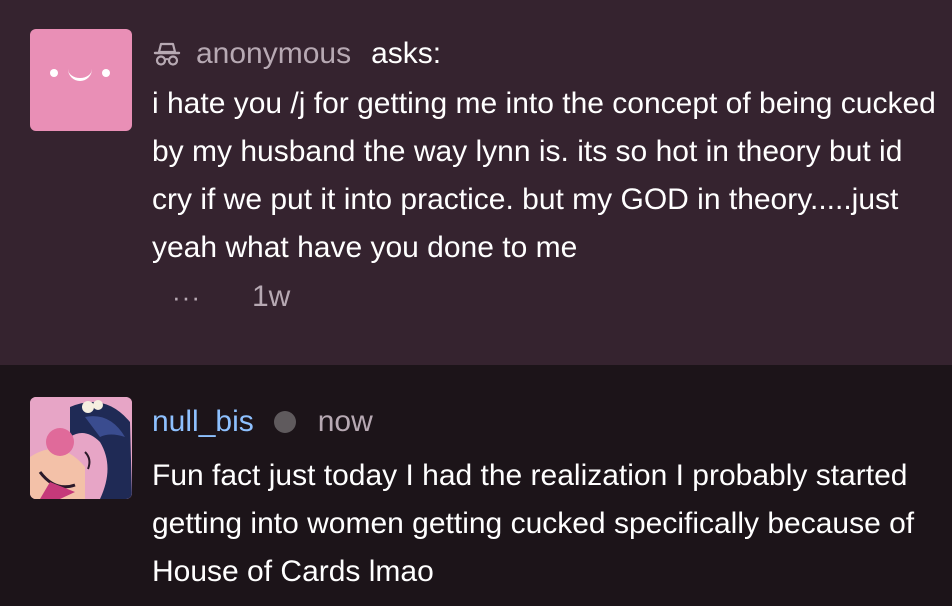 Image resolution: width=952 pixels, height=606 pixels. I want to click on anonymous-avatar, so click(81, 80).